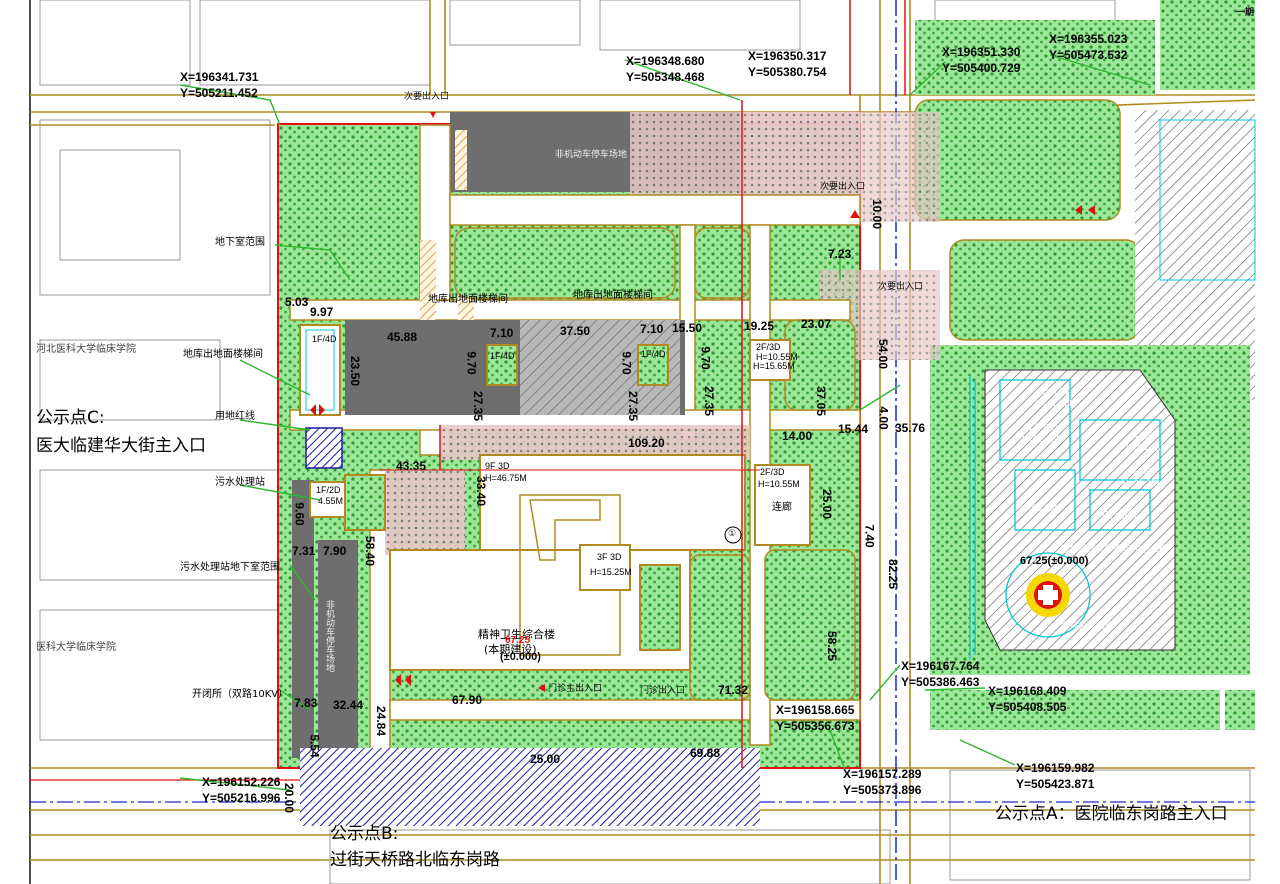  What do you see at coordinates (241, 782) in the screenshot?
I see `coord-6-x: X=196152.226` at bounding box center [241, 782].